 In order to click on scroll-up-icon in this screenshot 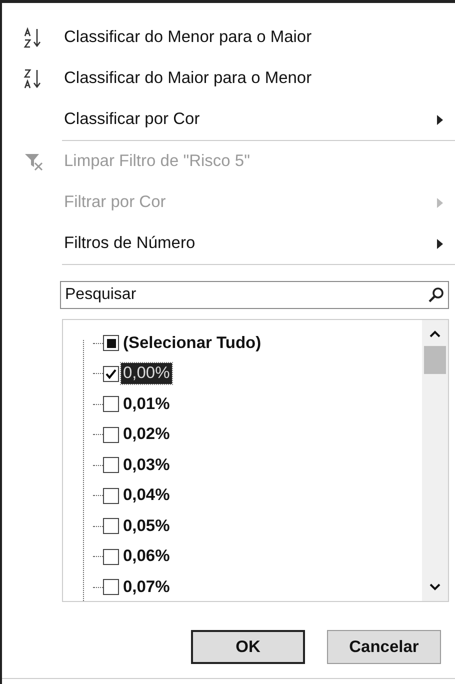, I will do `click(435, 334)`.